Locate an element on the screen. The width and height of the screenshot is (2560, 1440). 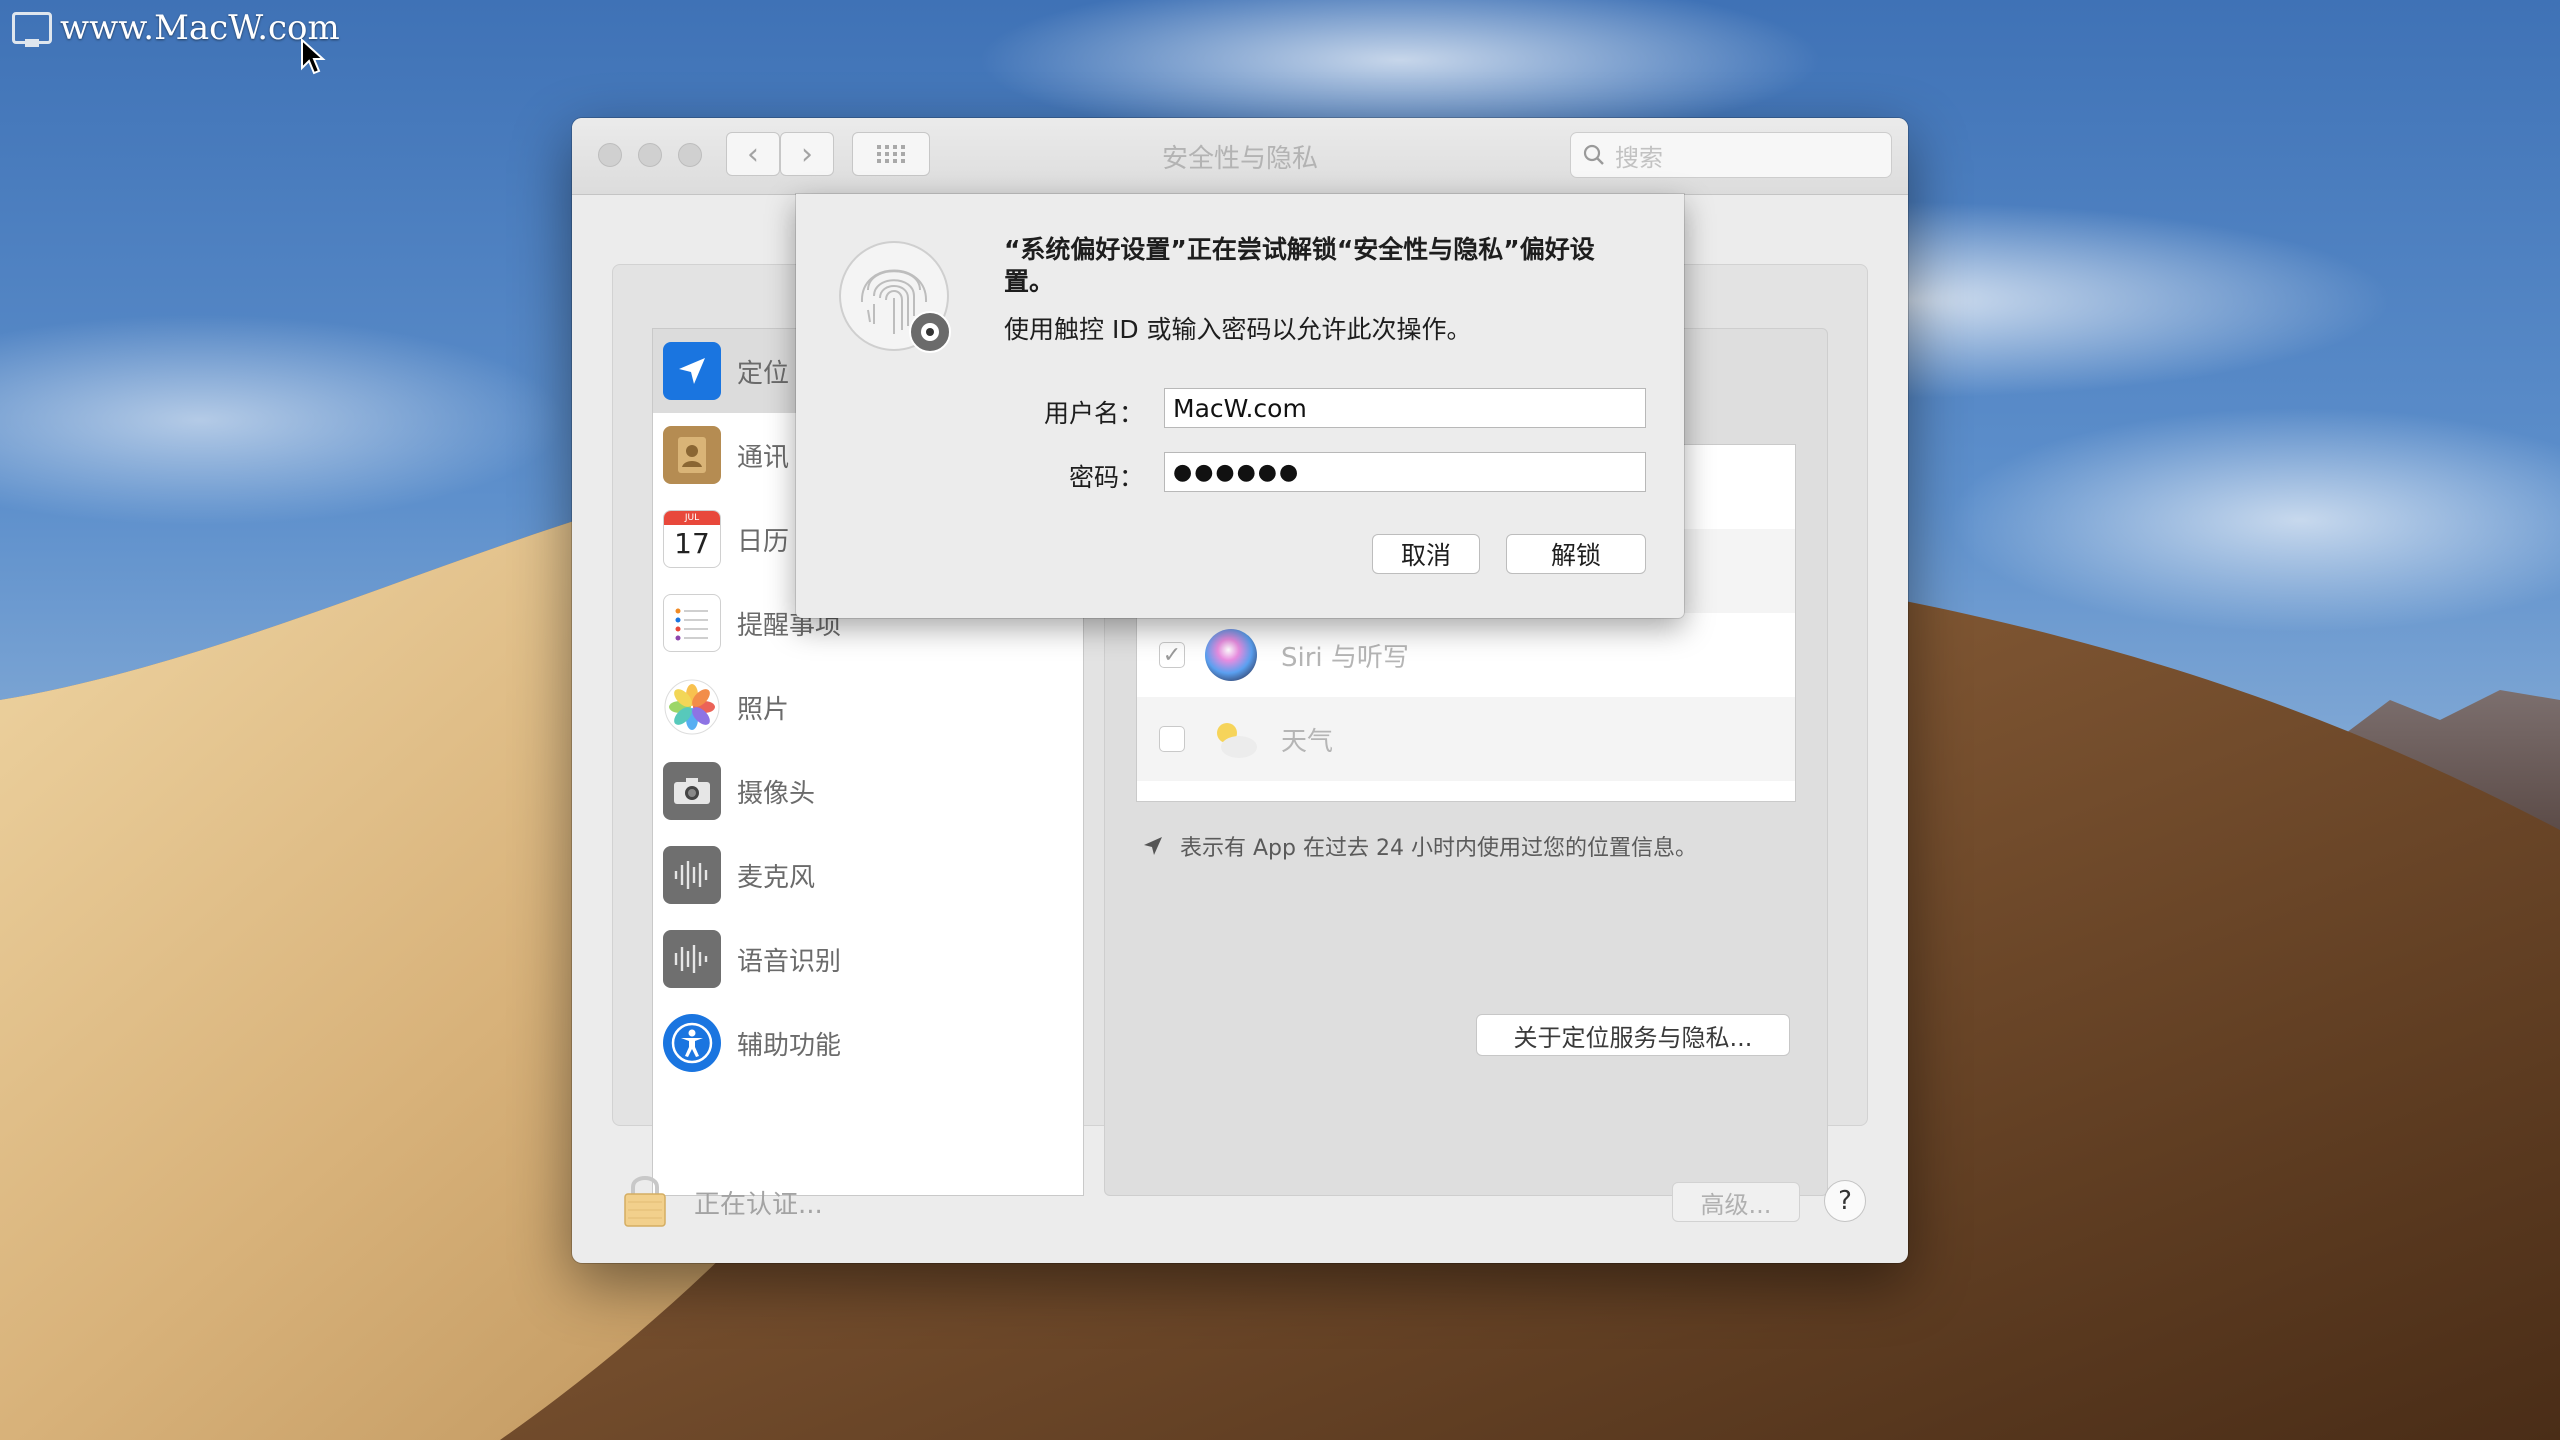
unlock-button: 解锁 is located at coordinates (1576, 554).